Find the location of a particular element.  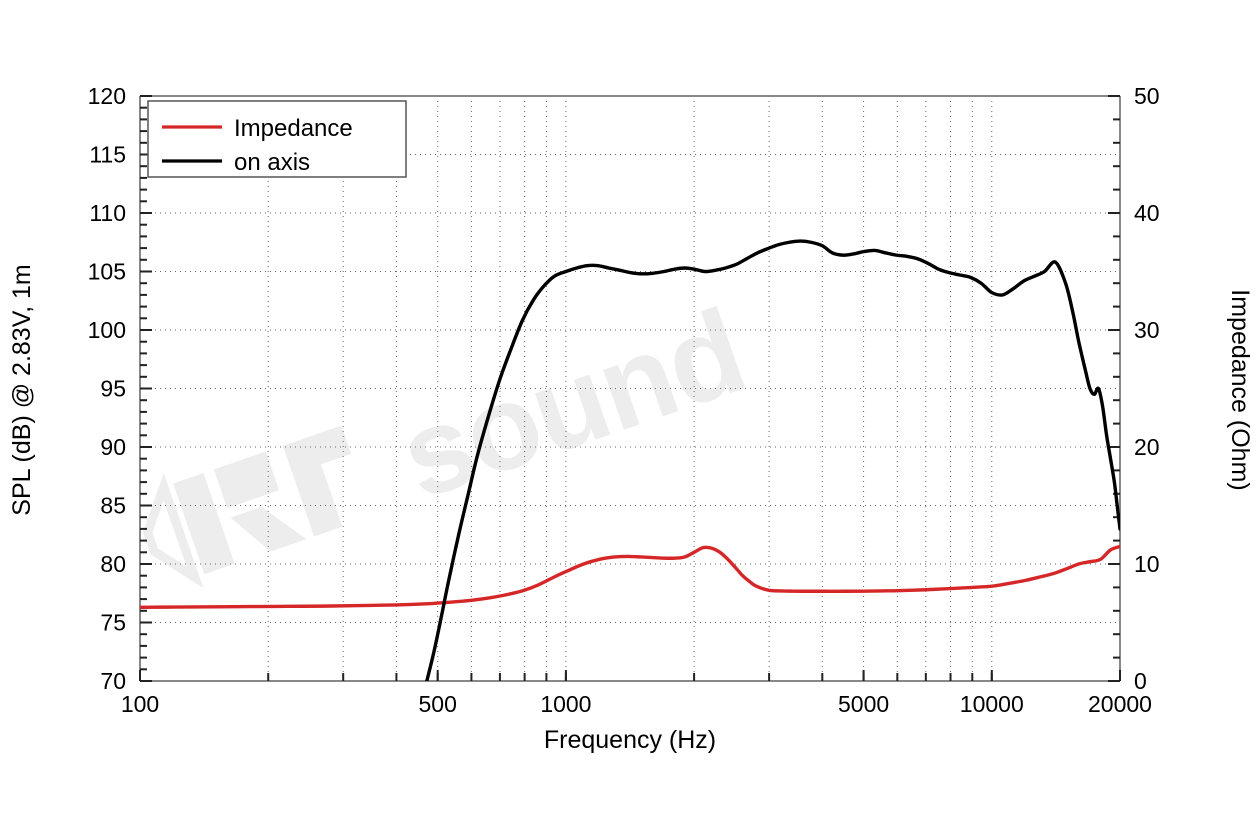

y-tick-label: 95 is located at coordinates (113, 389).